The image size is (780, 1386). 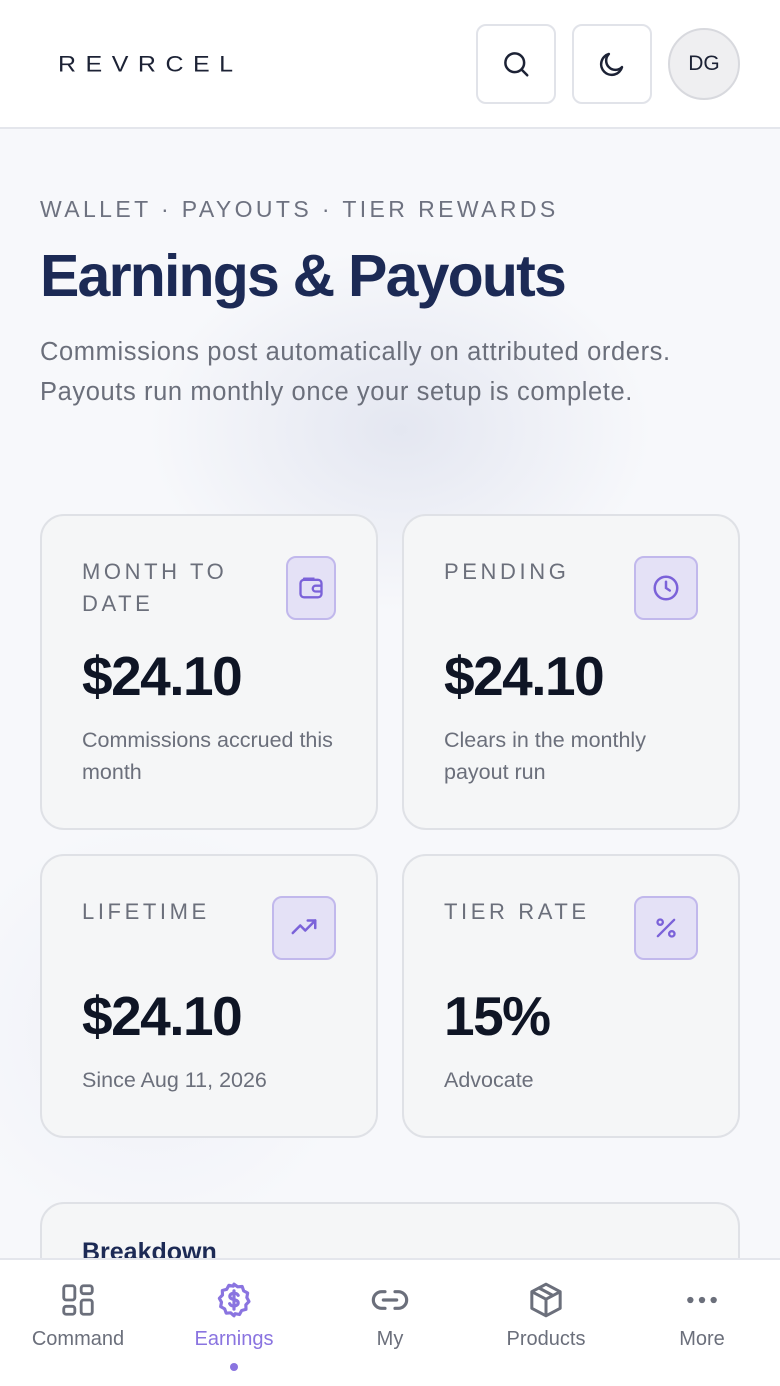 I want to click on clock-icon-badge, so click(x=666, y=588).